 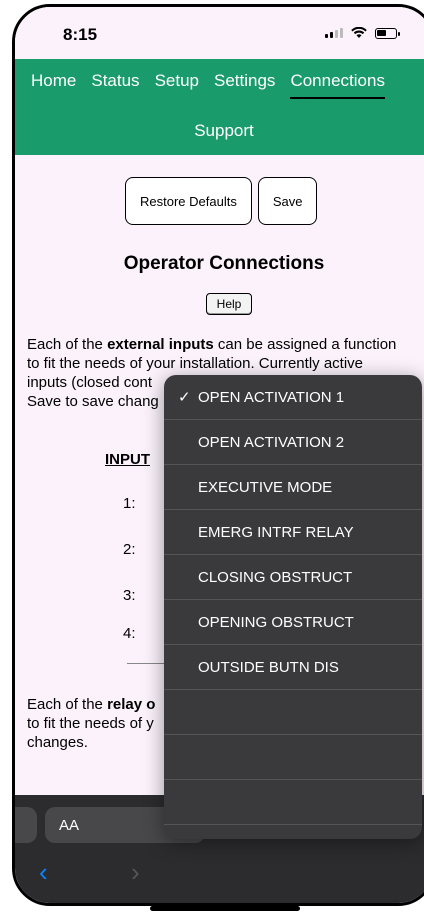 I want to click on status-bar: 8:15, so click(x=219, y=33).